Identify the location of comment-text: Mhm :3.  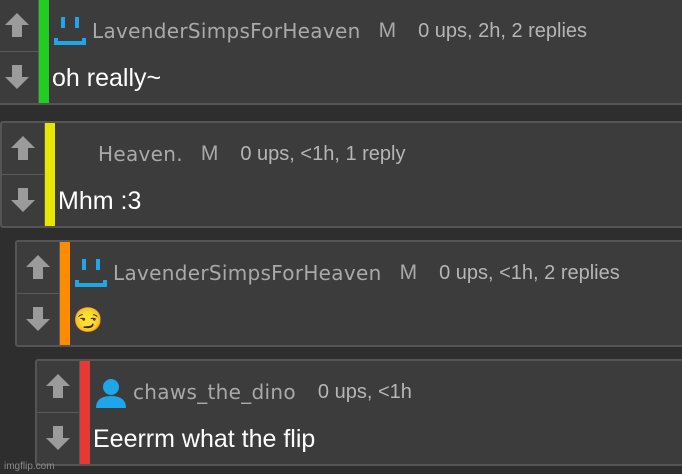
(100, 201).